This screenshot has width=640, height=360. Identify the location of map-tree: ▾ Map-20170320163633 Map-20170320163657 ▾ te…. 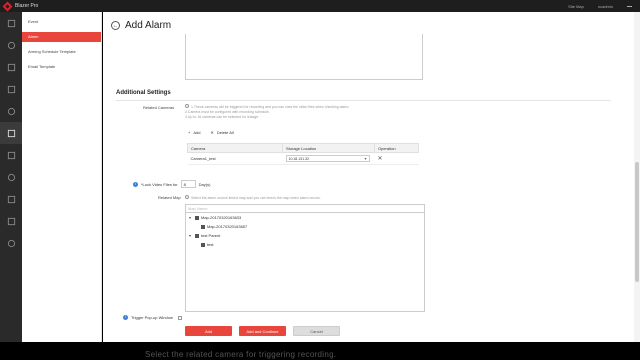
(305, 262).